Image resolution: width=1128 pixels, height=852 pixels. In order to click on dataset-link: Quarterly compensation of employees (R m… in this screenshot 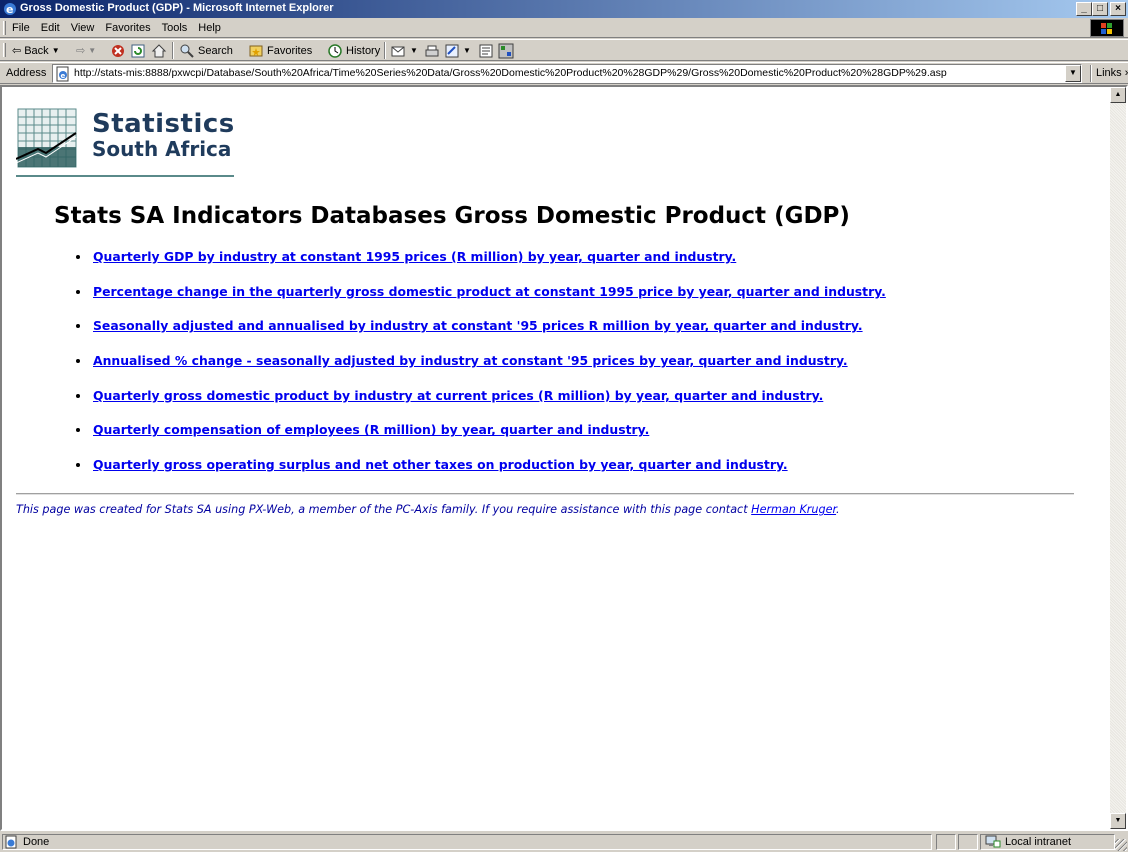, I will do `click(371, 429)`.